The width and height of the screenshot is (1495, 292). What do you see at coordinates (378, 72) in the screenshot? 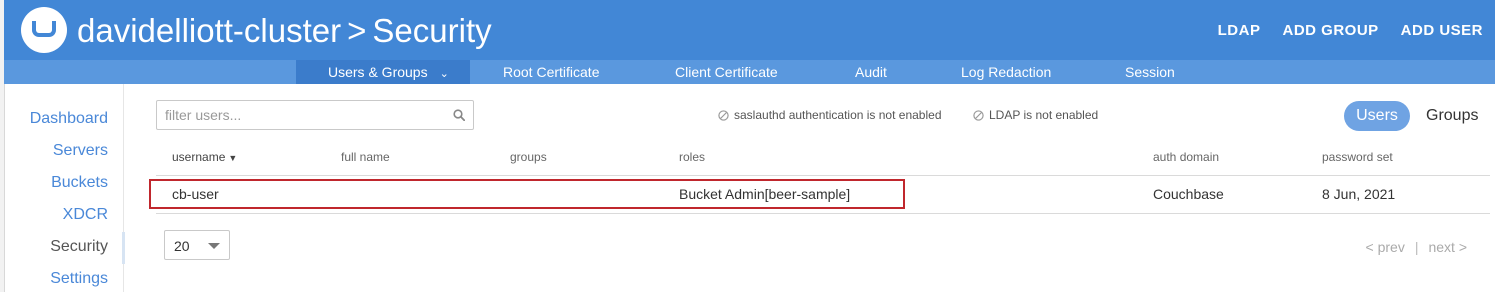
I see `tab-users-groups-label: Users & Groups` at bounding box center [378, 72].